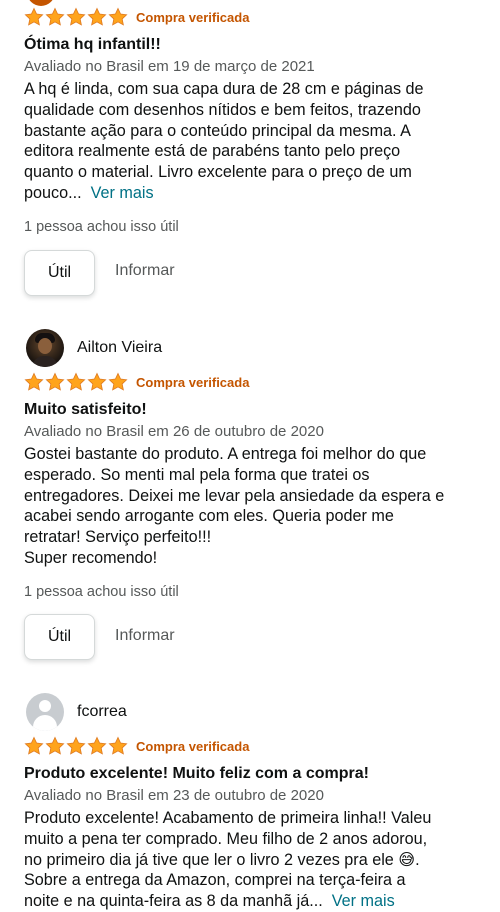  Describe the element at coordinates (119, 348) in the screenshot. I see `reviewer-name: Ailton Vieira` at that location.